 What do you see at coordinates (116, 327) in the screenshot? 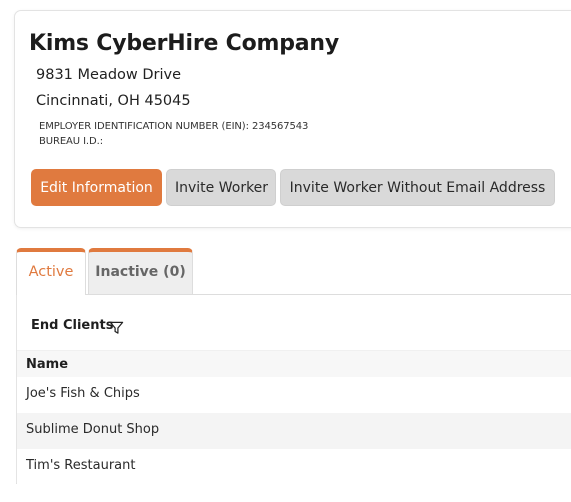
I see `filter-icon` at bounding box center [116, 327].